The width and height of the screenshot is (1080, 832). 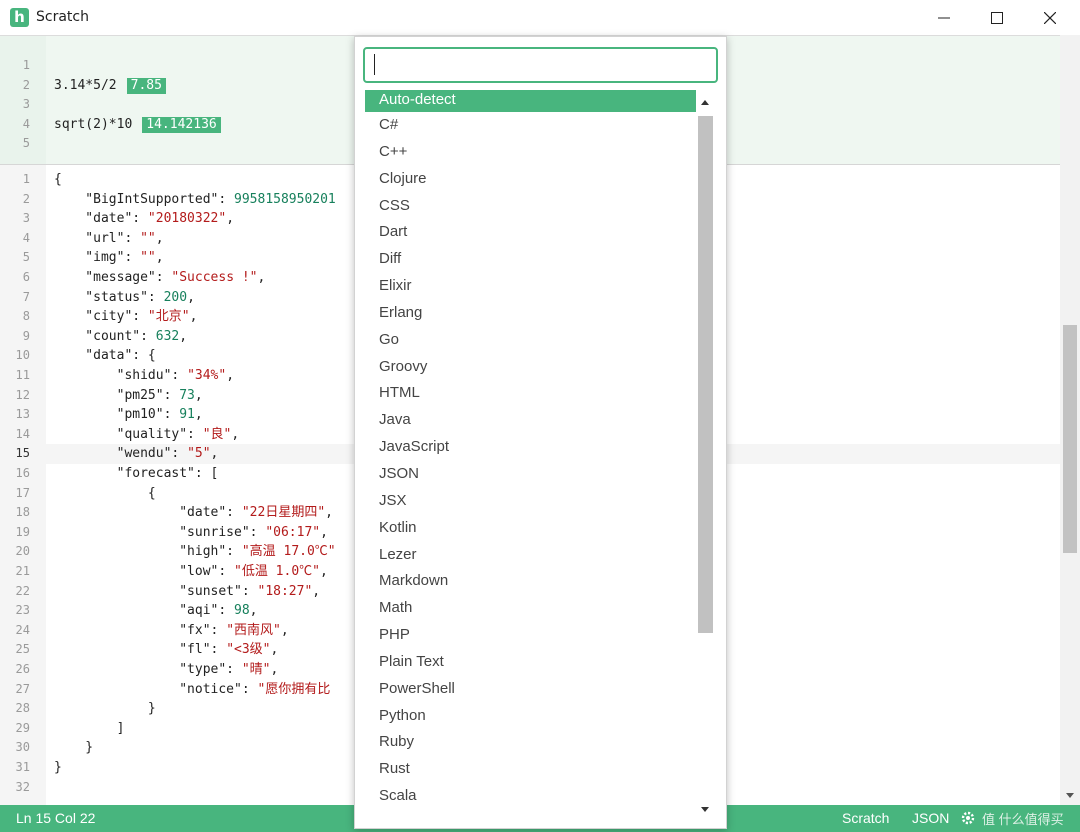 I want to click on title-bar: h Scratch, so click(x=540, y=17).